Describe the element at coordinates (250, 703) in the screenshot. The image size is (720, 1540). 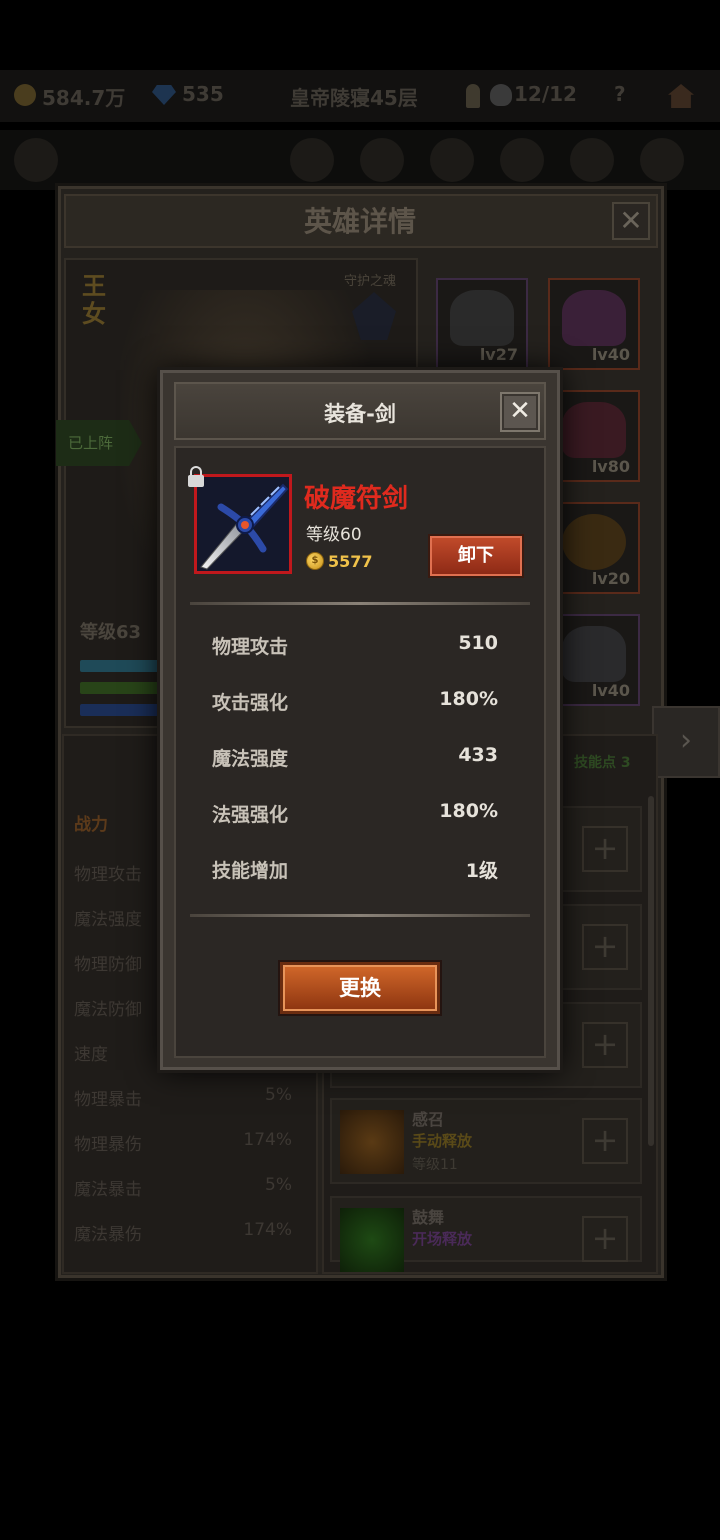
I see `item-stat-label: 攻击强化` at that location.